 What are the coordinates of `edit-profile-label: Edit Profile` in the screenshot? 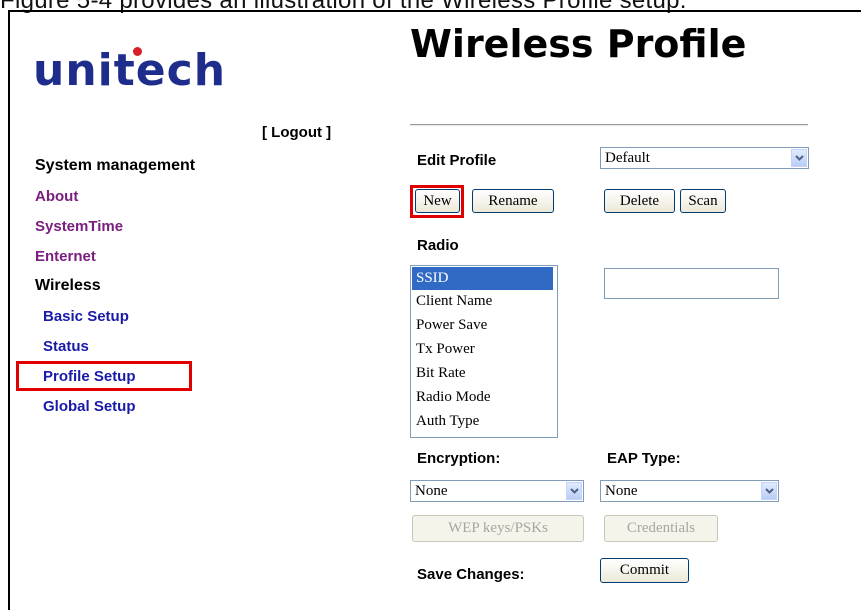 It's located at (457, 160).